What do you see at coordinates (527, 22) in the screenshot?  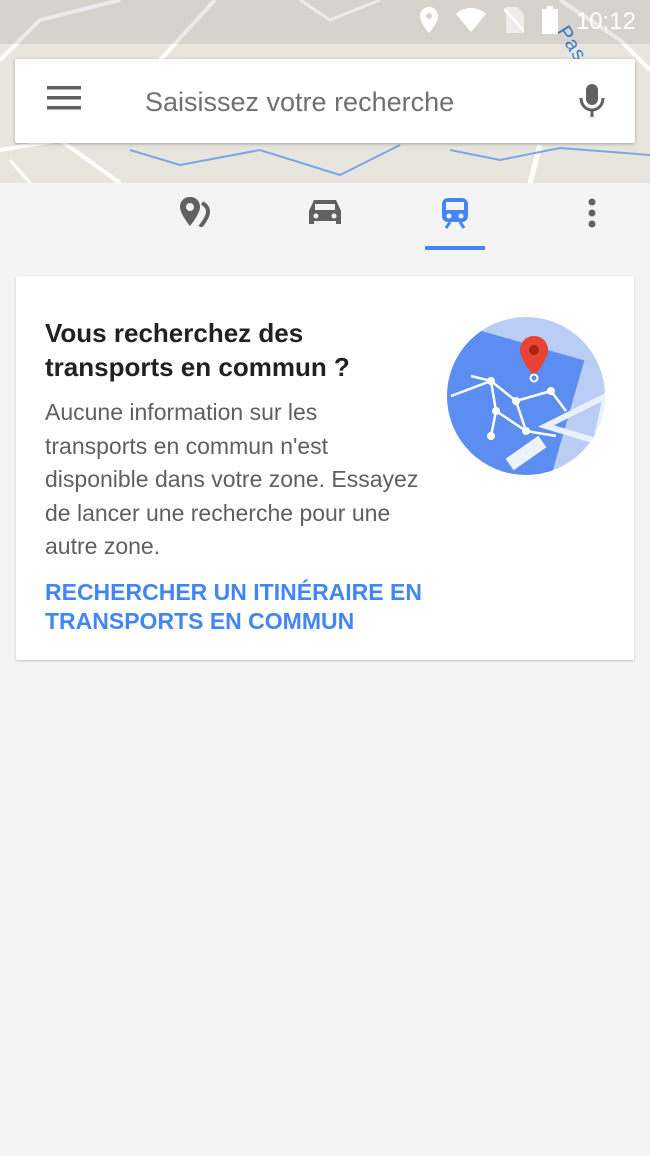 I see `status-icons: 10:12` at bounding box center [527, 22].